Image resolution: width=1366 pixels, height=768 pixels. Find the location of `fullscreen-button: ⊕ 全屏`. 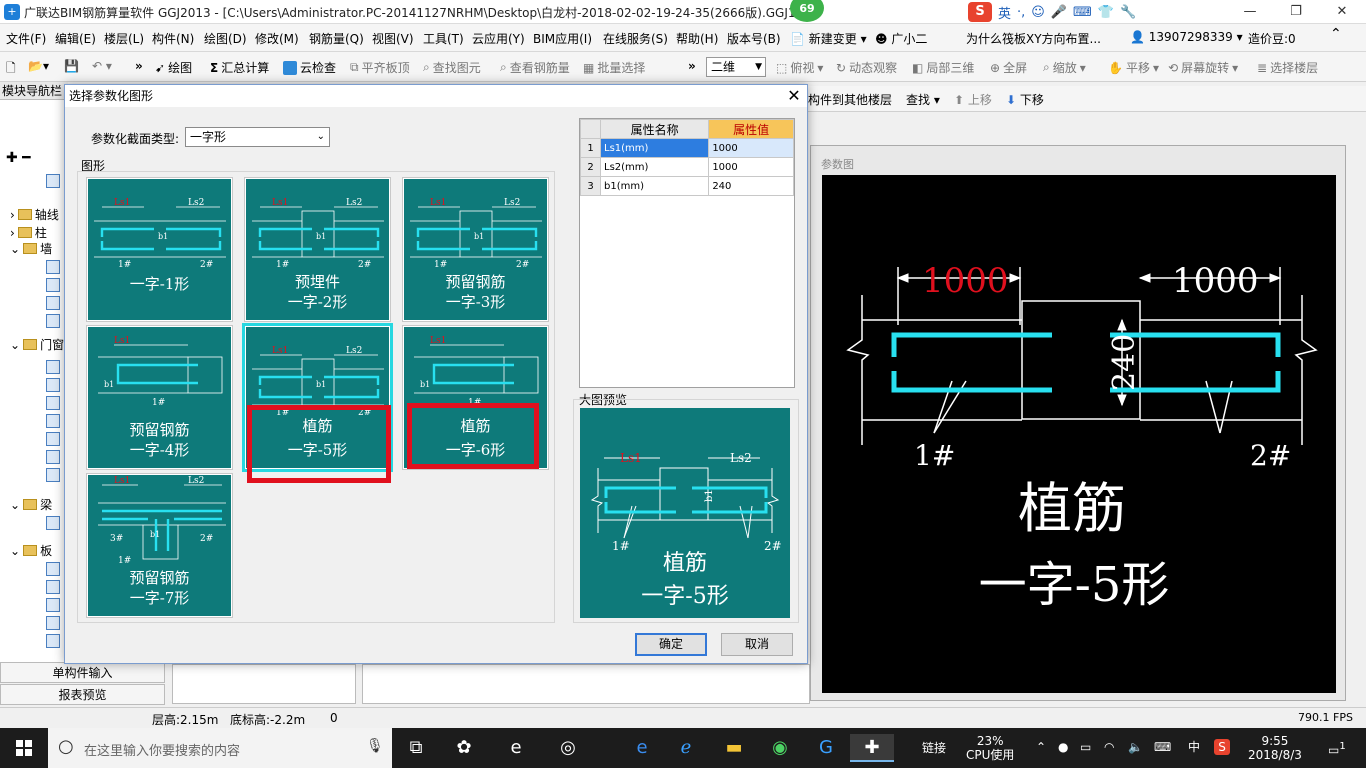

fullscreen-button: ⊕ 全屏 is located at coordinates (1008, 67).